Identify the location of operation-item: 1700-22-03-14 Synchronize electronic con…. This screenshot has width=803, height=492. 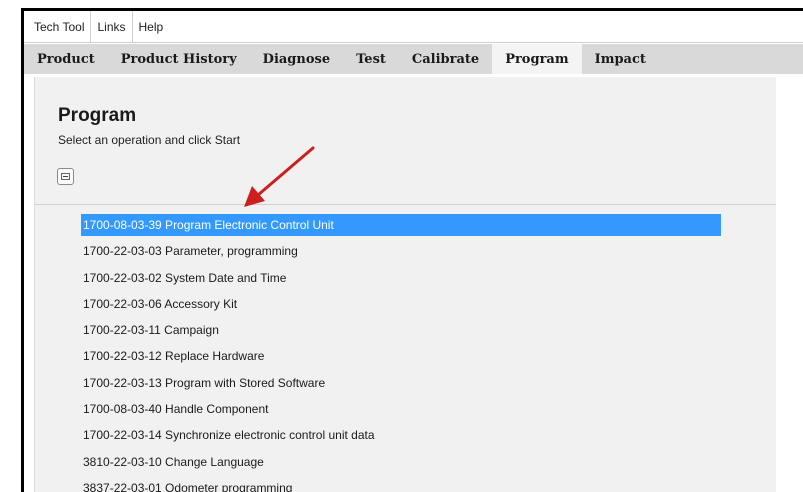
(401, 435).